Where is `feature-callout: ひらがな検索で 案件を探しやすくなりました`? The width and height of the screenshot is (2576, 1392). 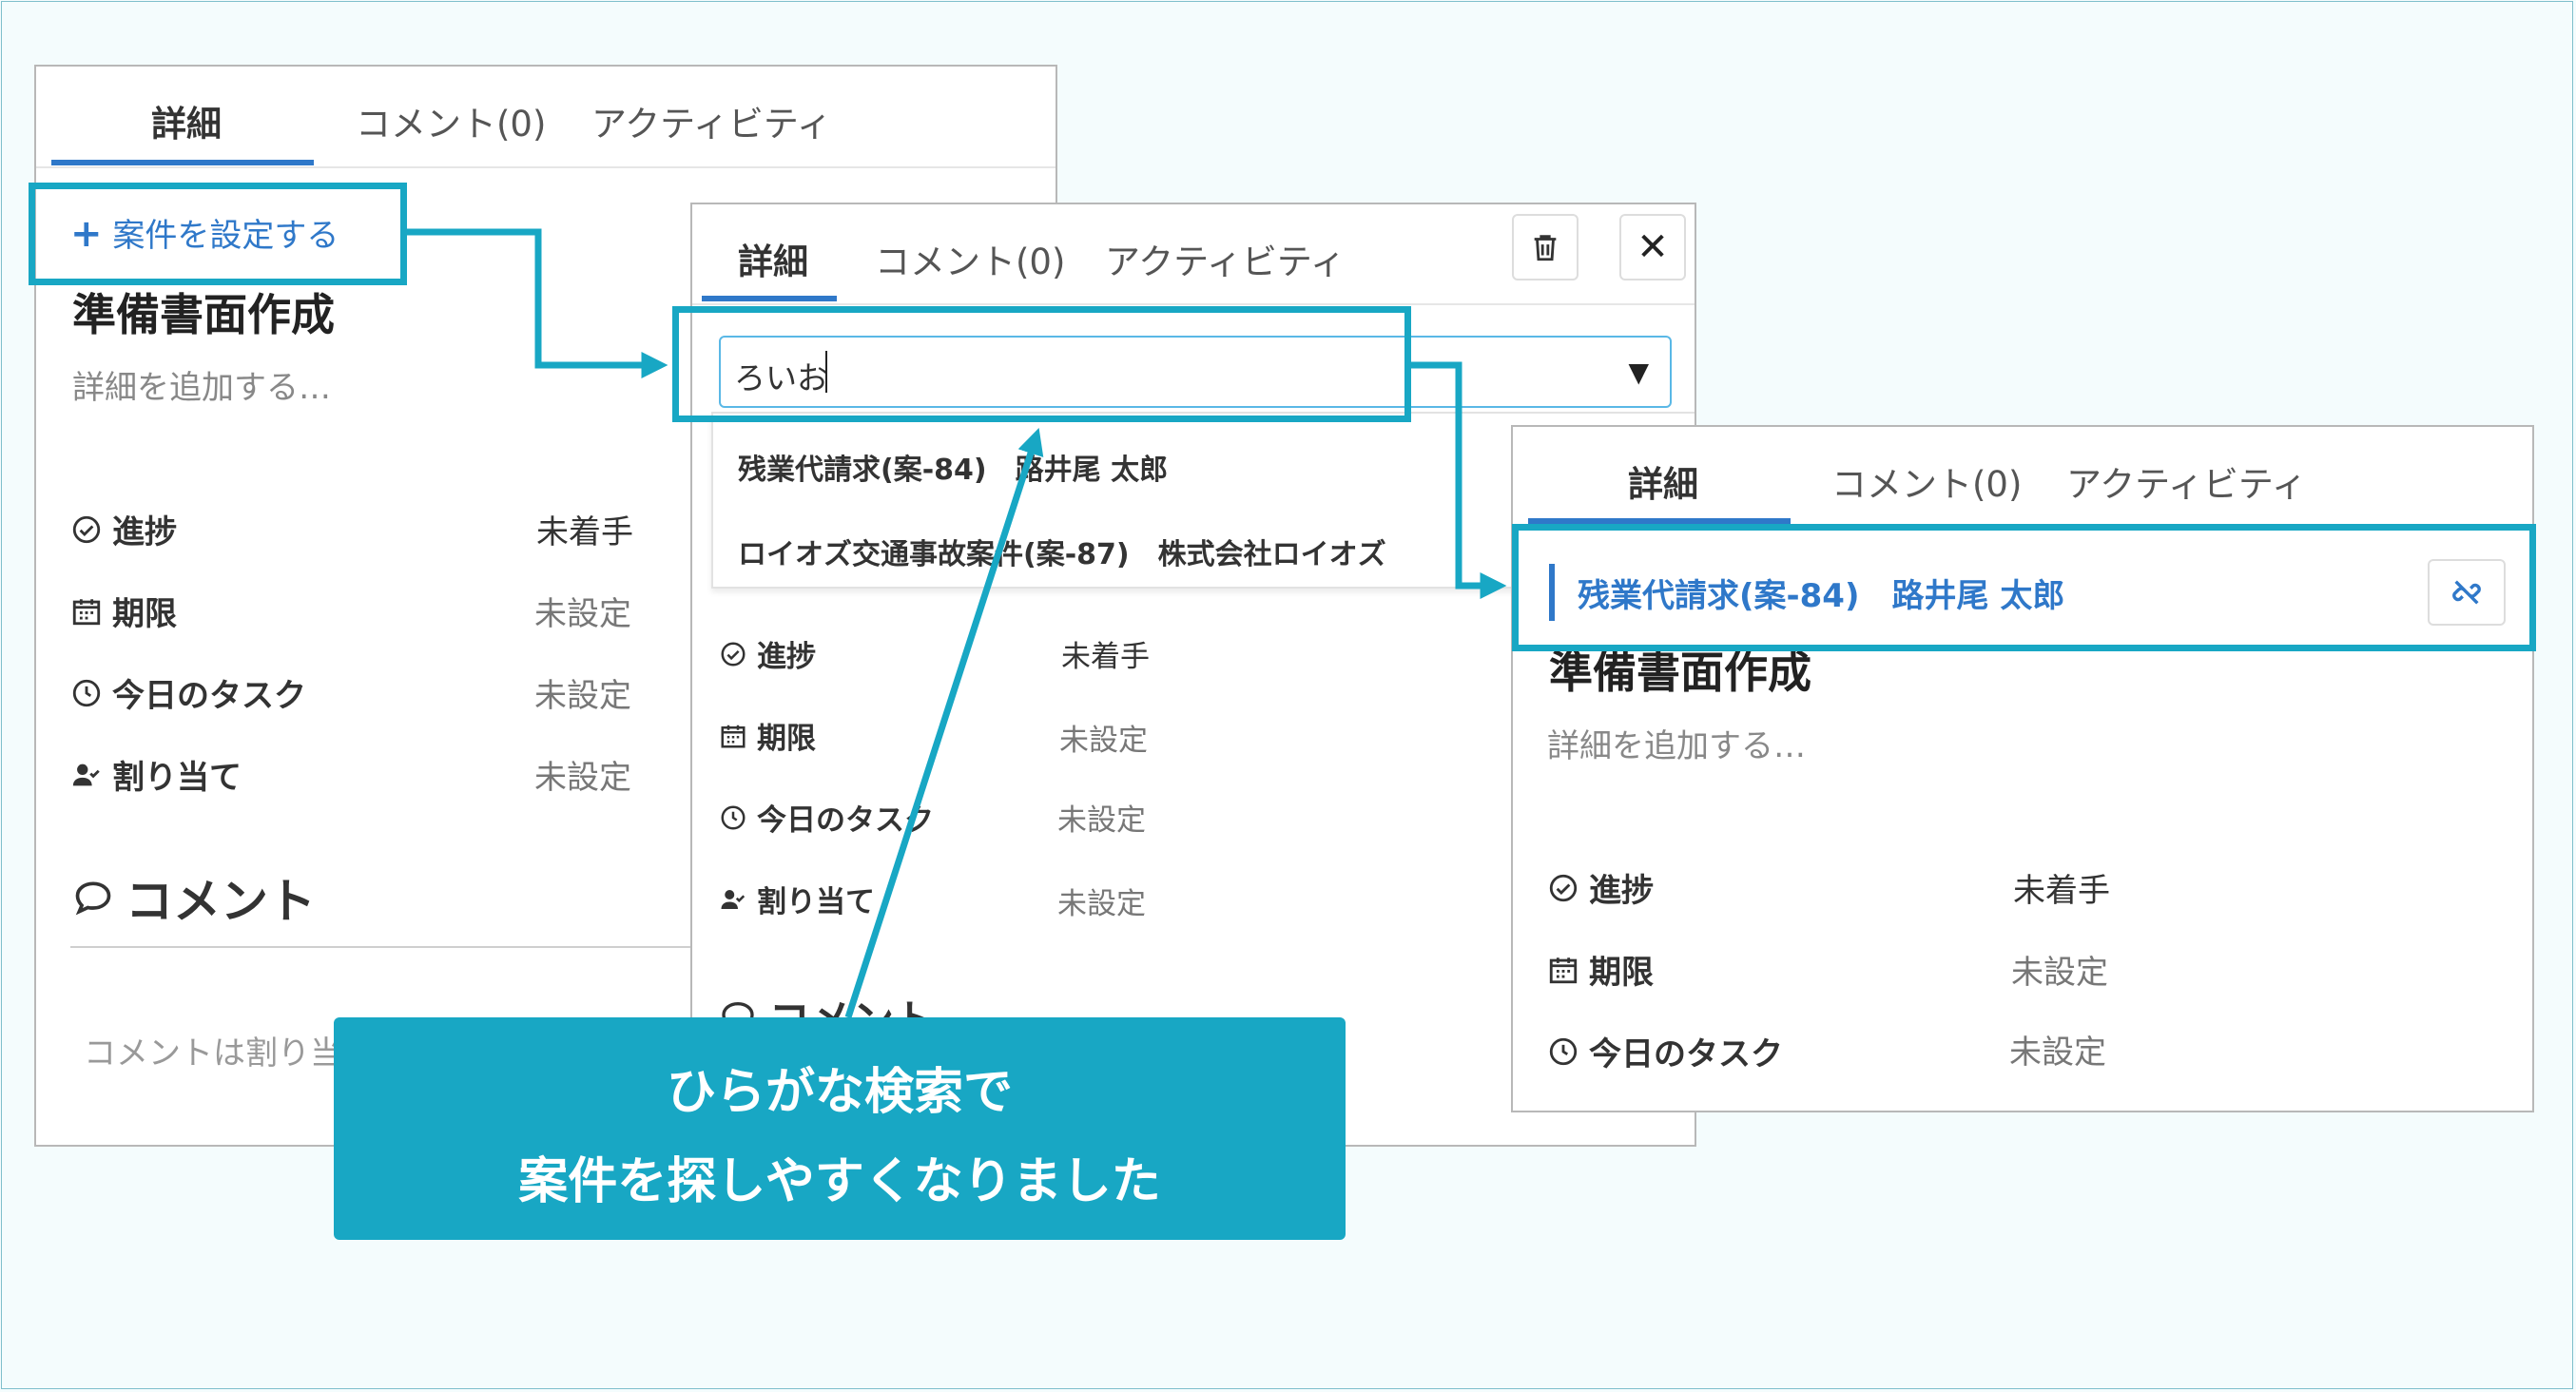
feature-callout: ひらがな検索で 案件を探しやすくなりました is located at coordinates (840, 1128).